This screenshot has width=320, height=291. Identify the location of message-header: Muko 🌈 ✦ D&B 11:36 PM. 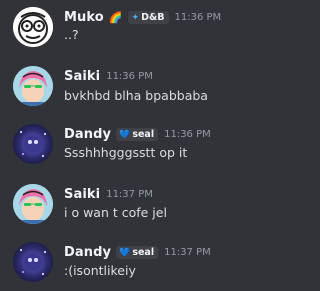
(142, 17).